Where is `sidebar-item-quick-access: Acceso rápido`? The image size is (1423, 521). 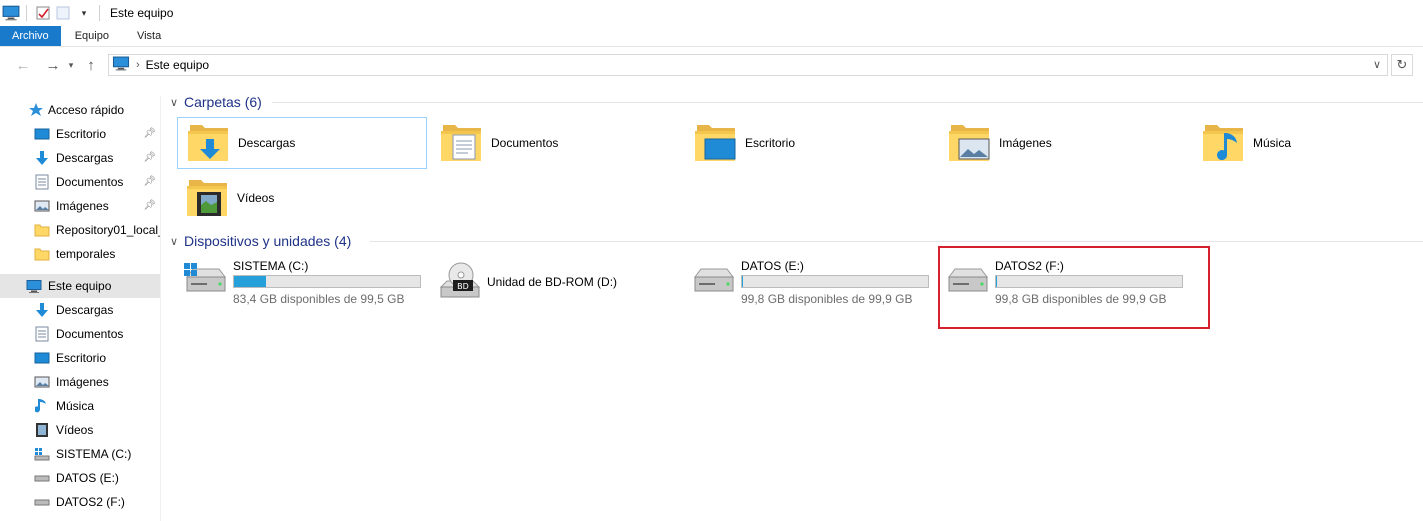 sidebar-item-quick-access: Acceso rápido is located at coordinates (80, 110).